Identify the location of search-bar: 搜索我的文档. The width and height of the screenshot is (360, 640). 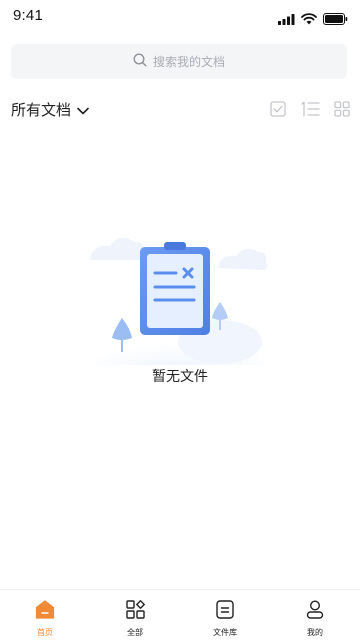
(179, 61).